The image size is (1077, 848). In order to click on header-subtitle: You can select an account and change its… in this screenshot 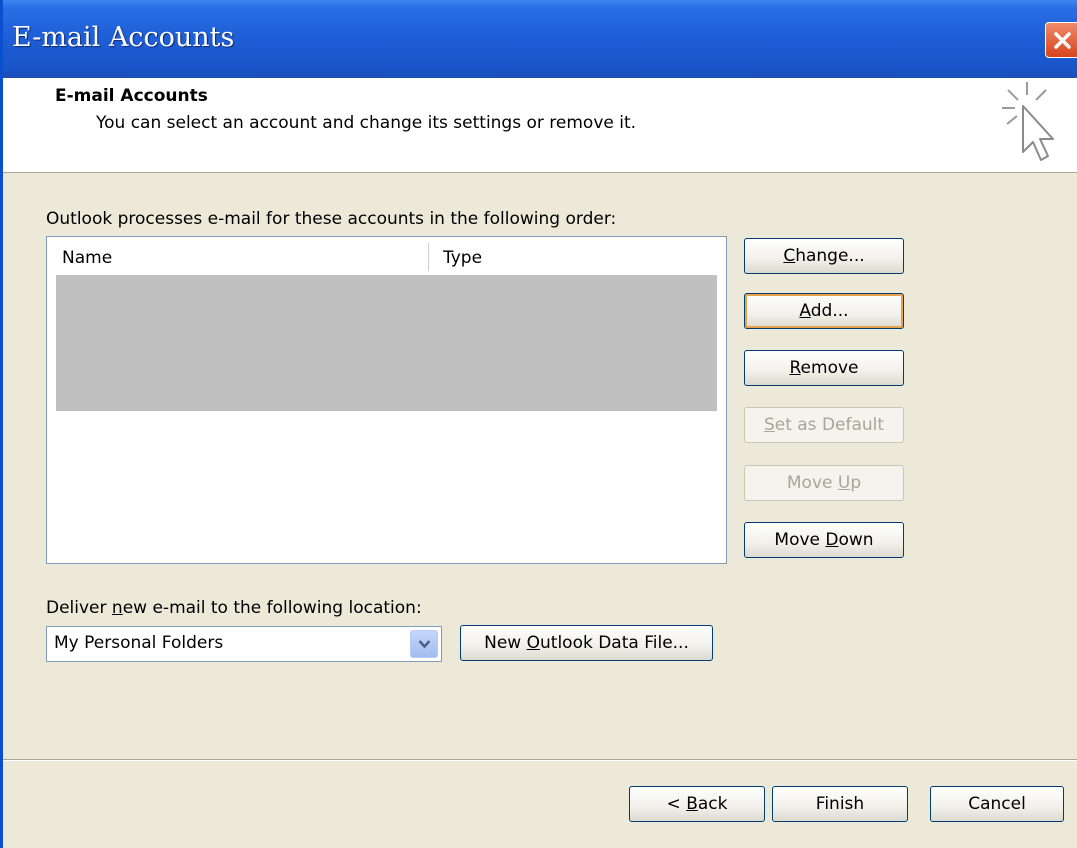, I will do `click(366, 123)`.